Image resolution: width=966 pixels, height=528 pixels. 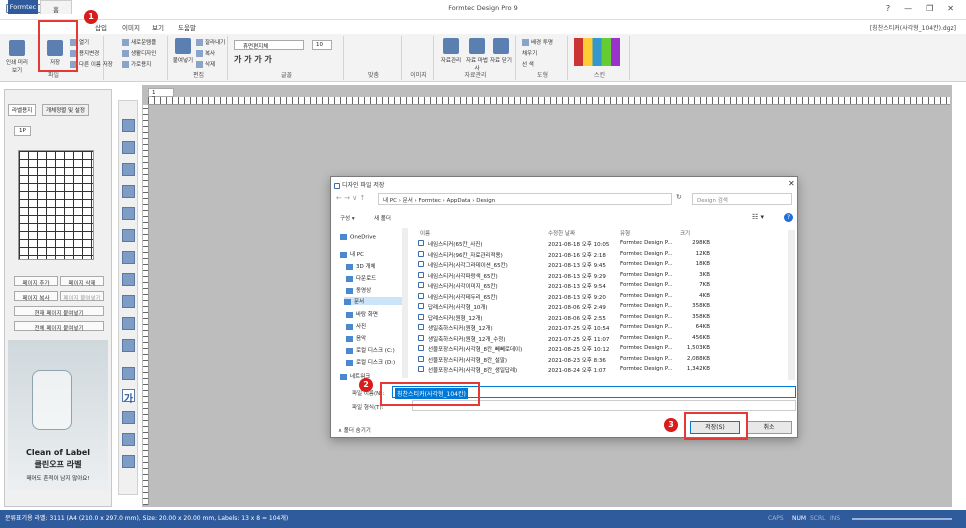 What do you see at coordinates (347, 218) in the screenshot?
I see `organize-button: 구성 ▾` at bounding box center [347, 218].